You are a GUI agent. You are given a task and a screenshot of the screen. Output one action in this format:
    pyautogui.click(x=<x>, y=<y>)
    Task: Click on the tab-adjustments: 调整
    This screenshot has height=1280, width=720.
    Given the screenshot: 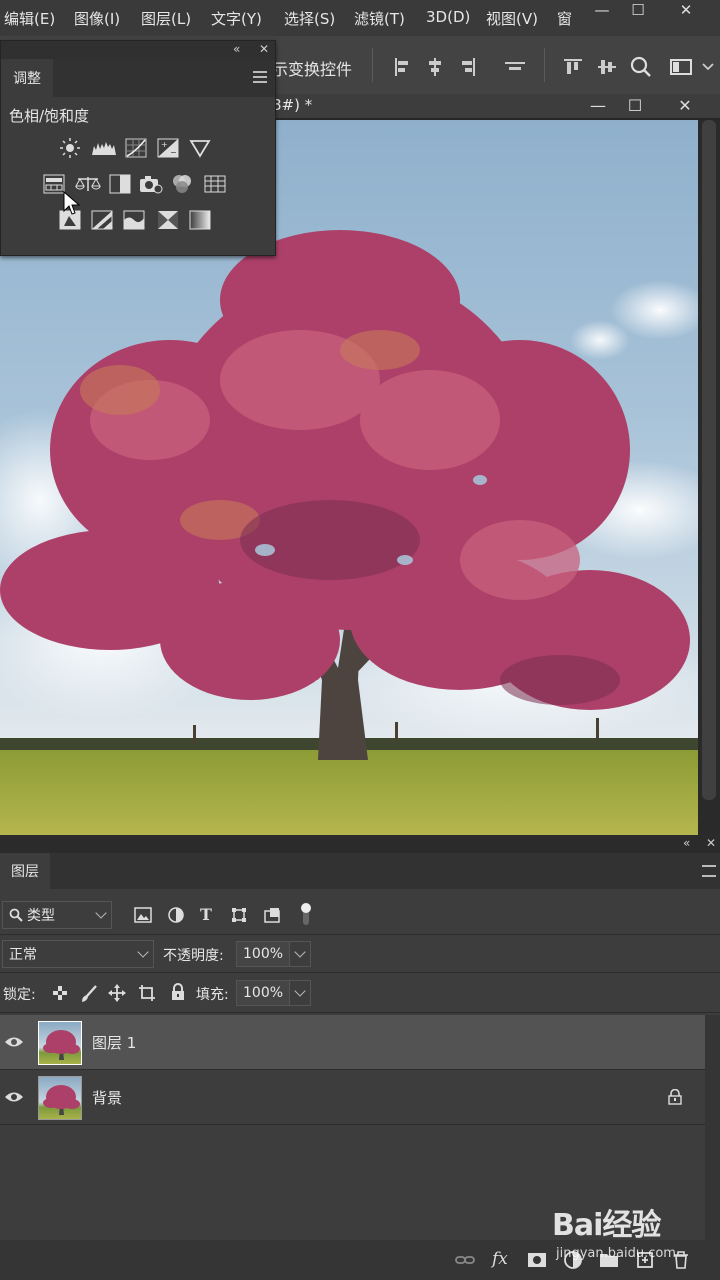 What is the action you would take?
    pyautogui.click(x=27, y=78)
    